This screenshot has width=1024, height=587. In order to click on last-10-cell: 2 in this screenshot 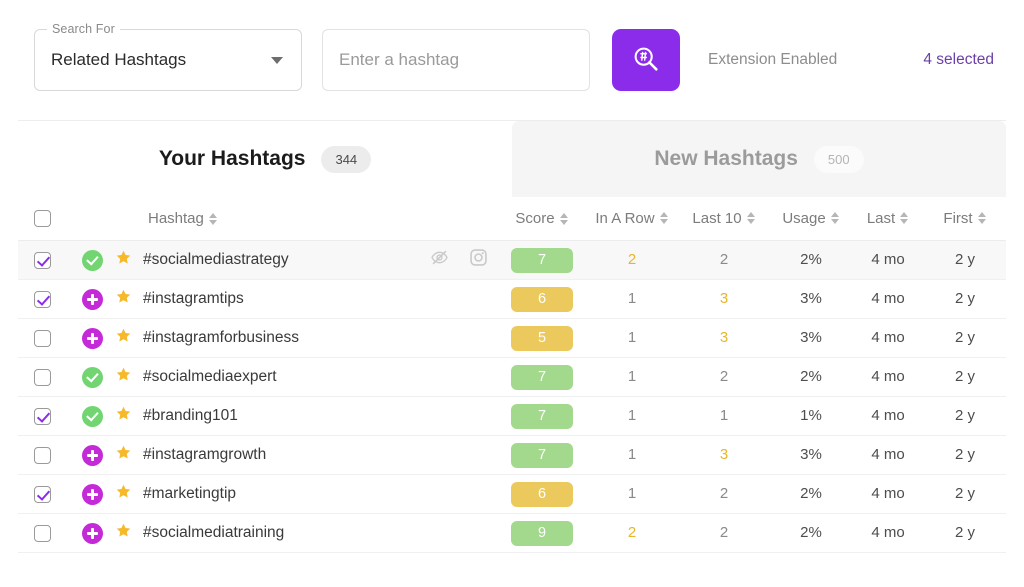, I will do `click(724, 377)`.